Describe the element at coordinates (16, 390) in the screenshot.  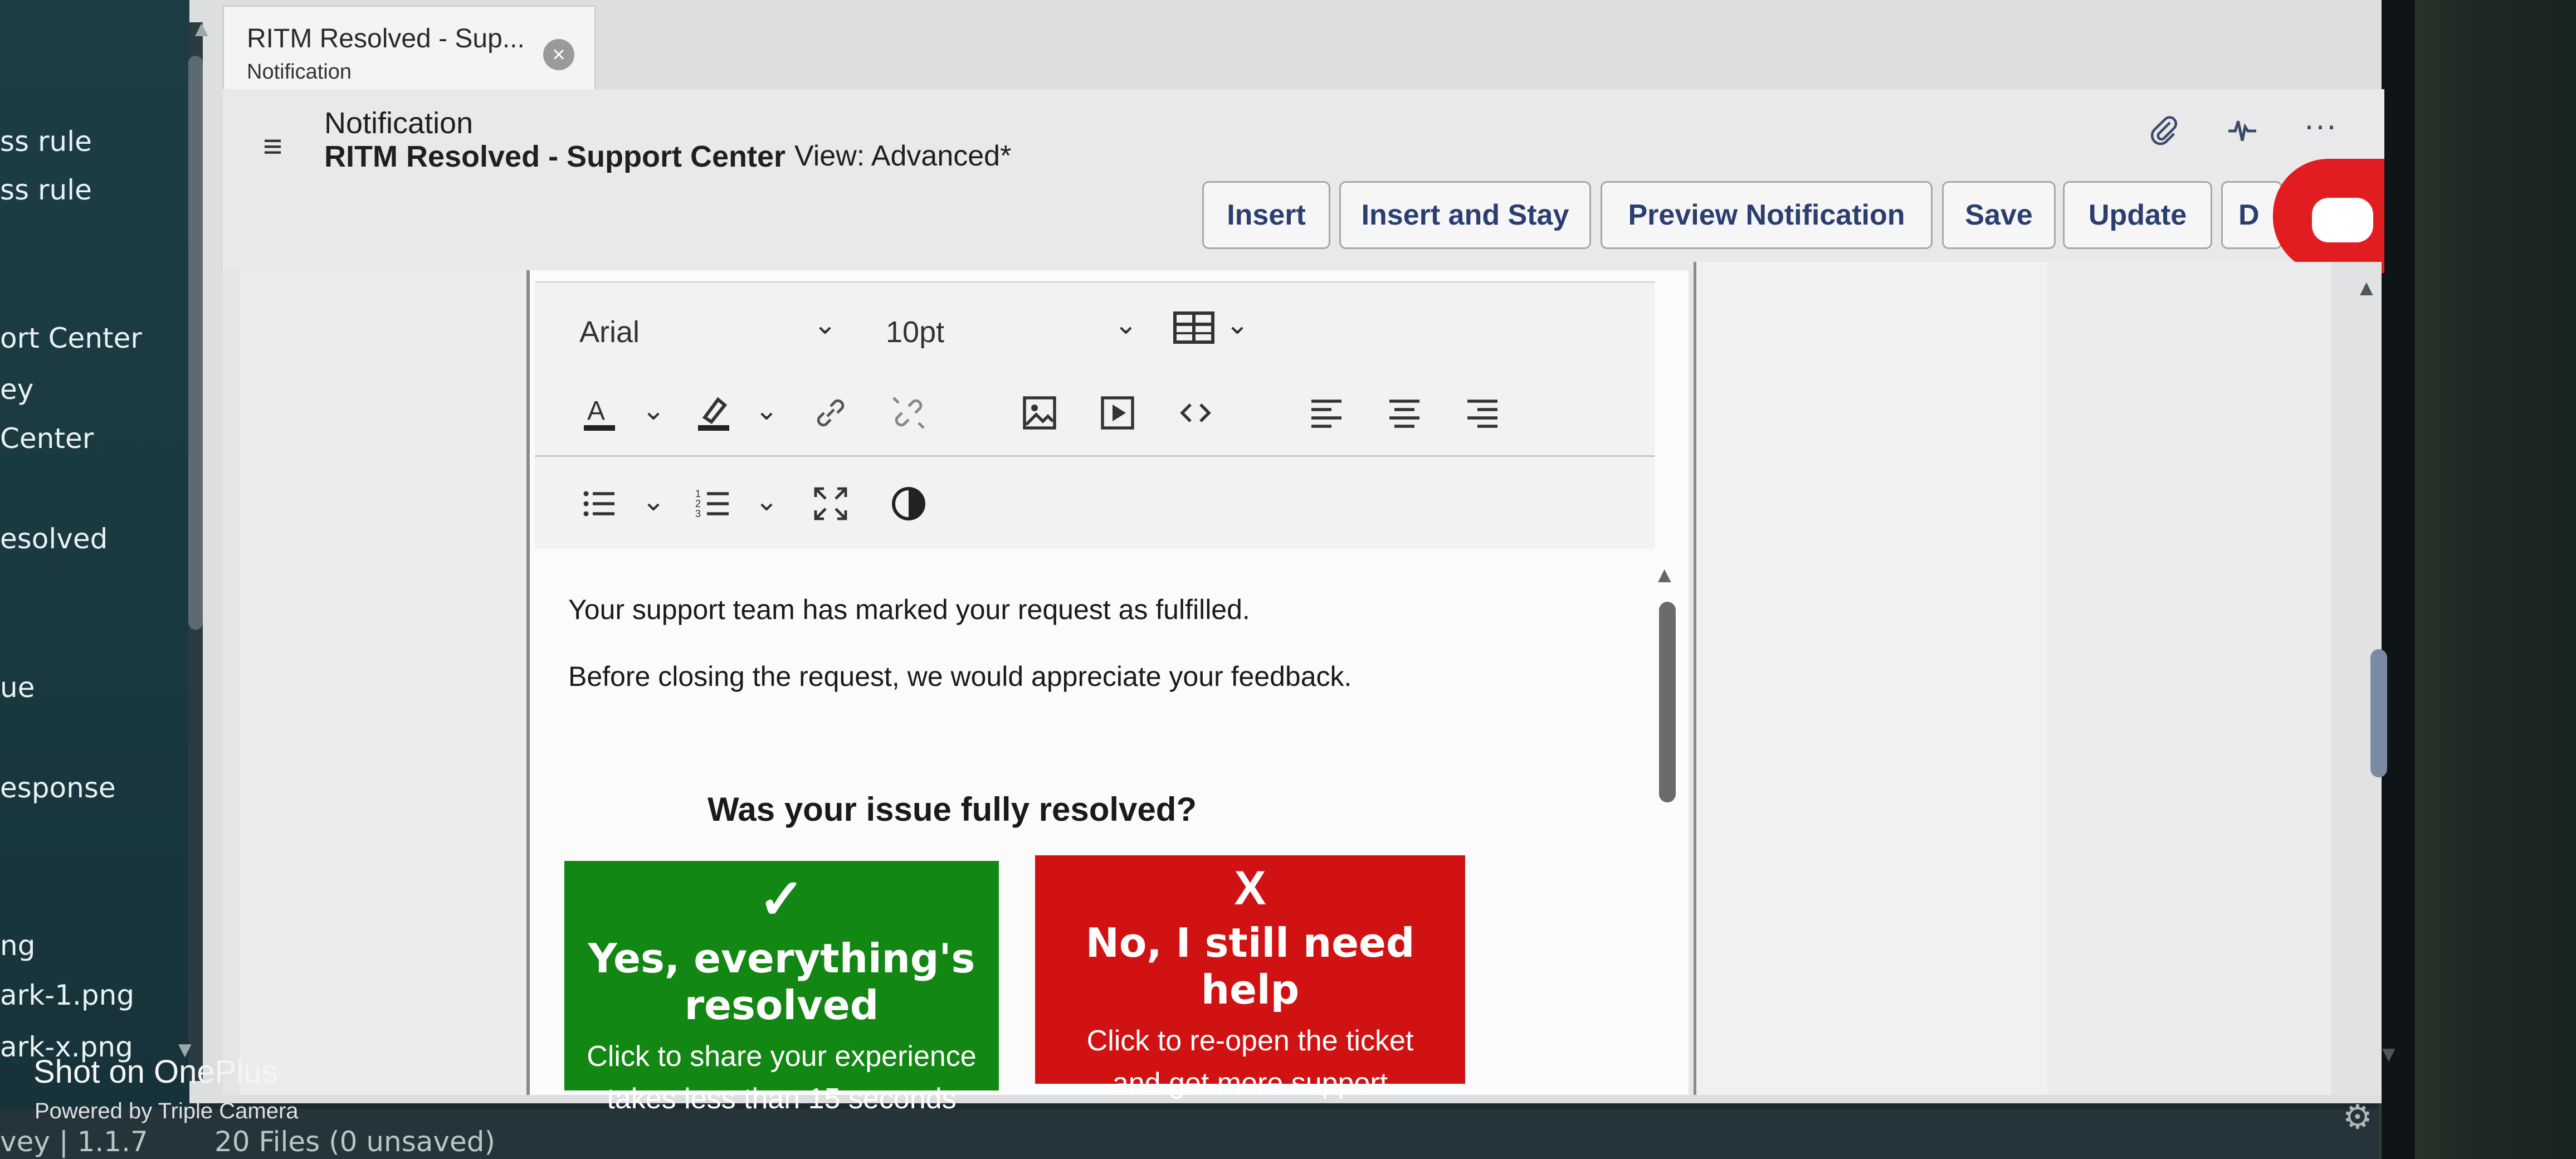
I see `sidebar-item: ey` at that location.